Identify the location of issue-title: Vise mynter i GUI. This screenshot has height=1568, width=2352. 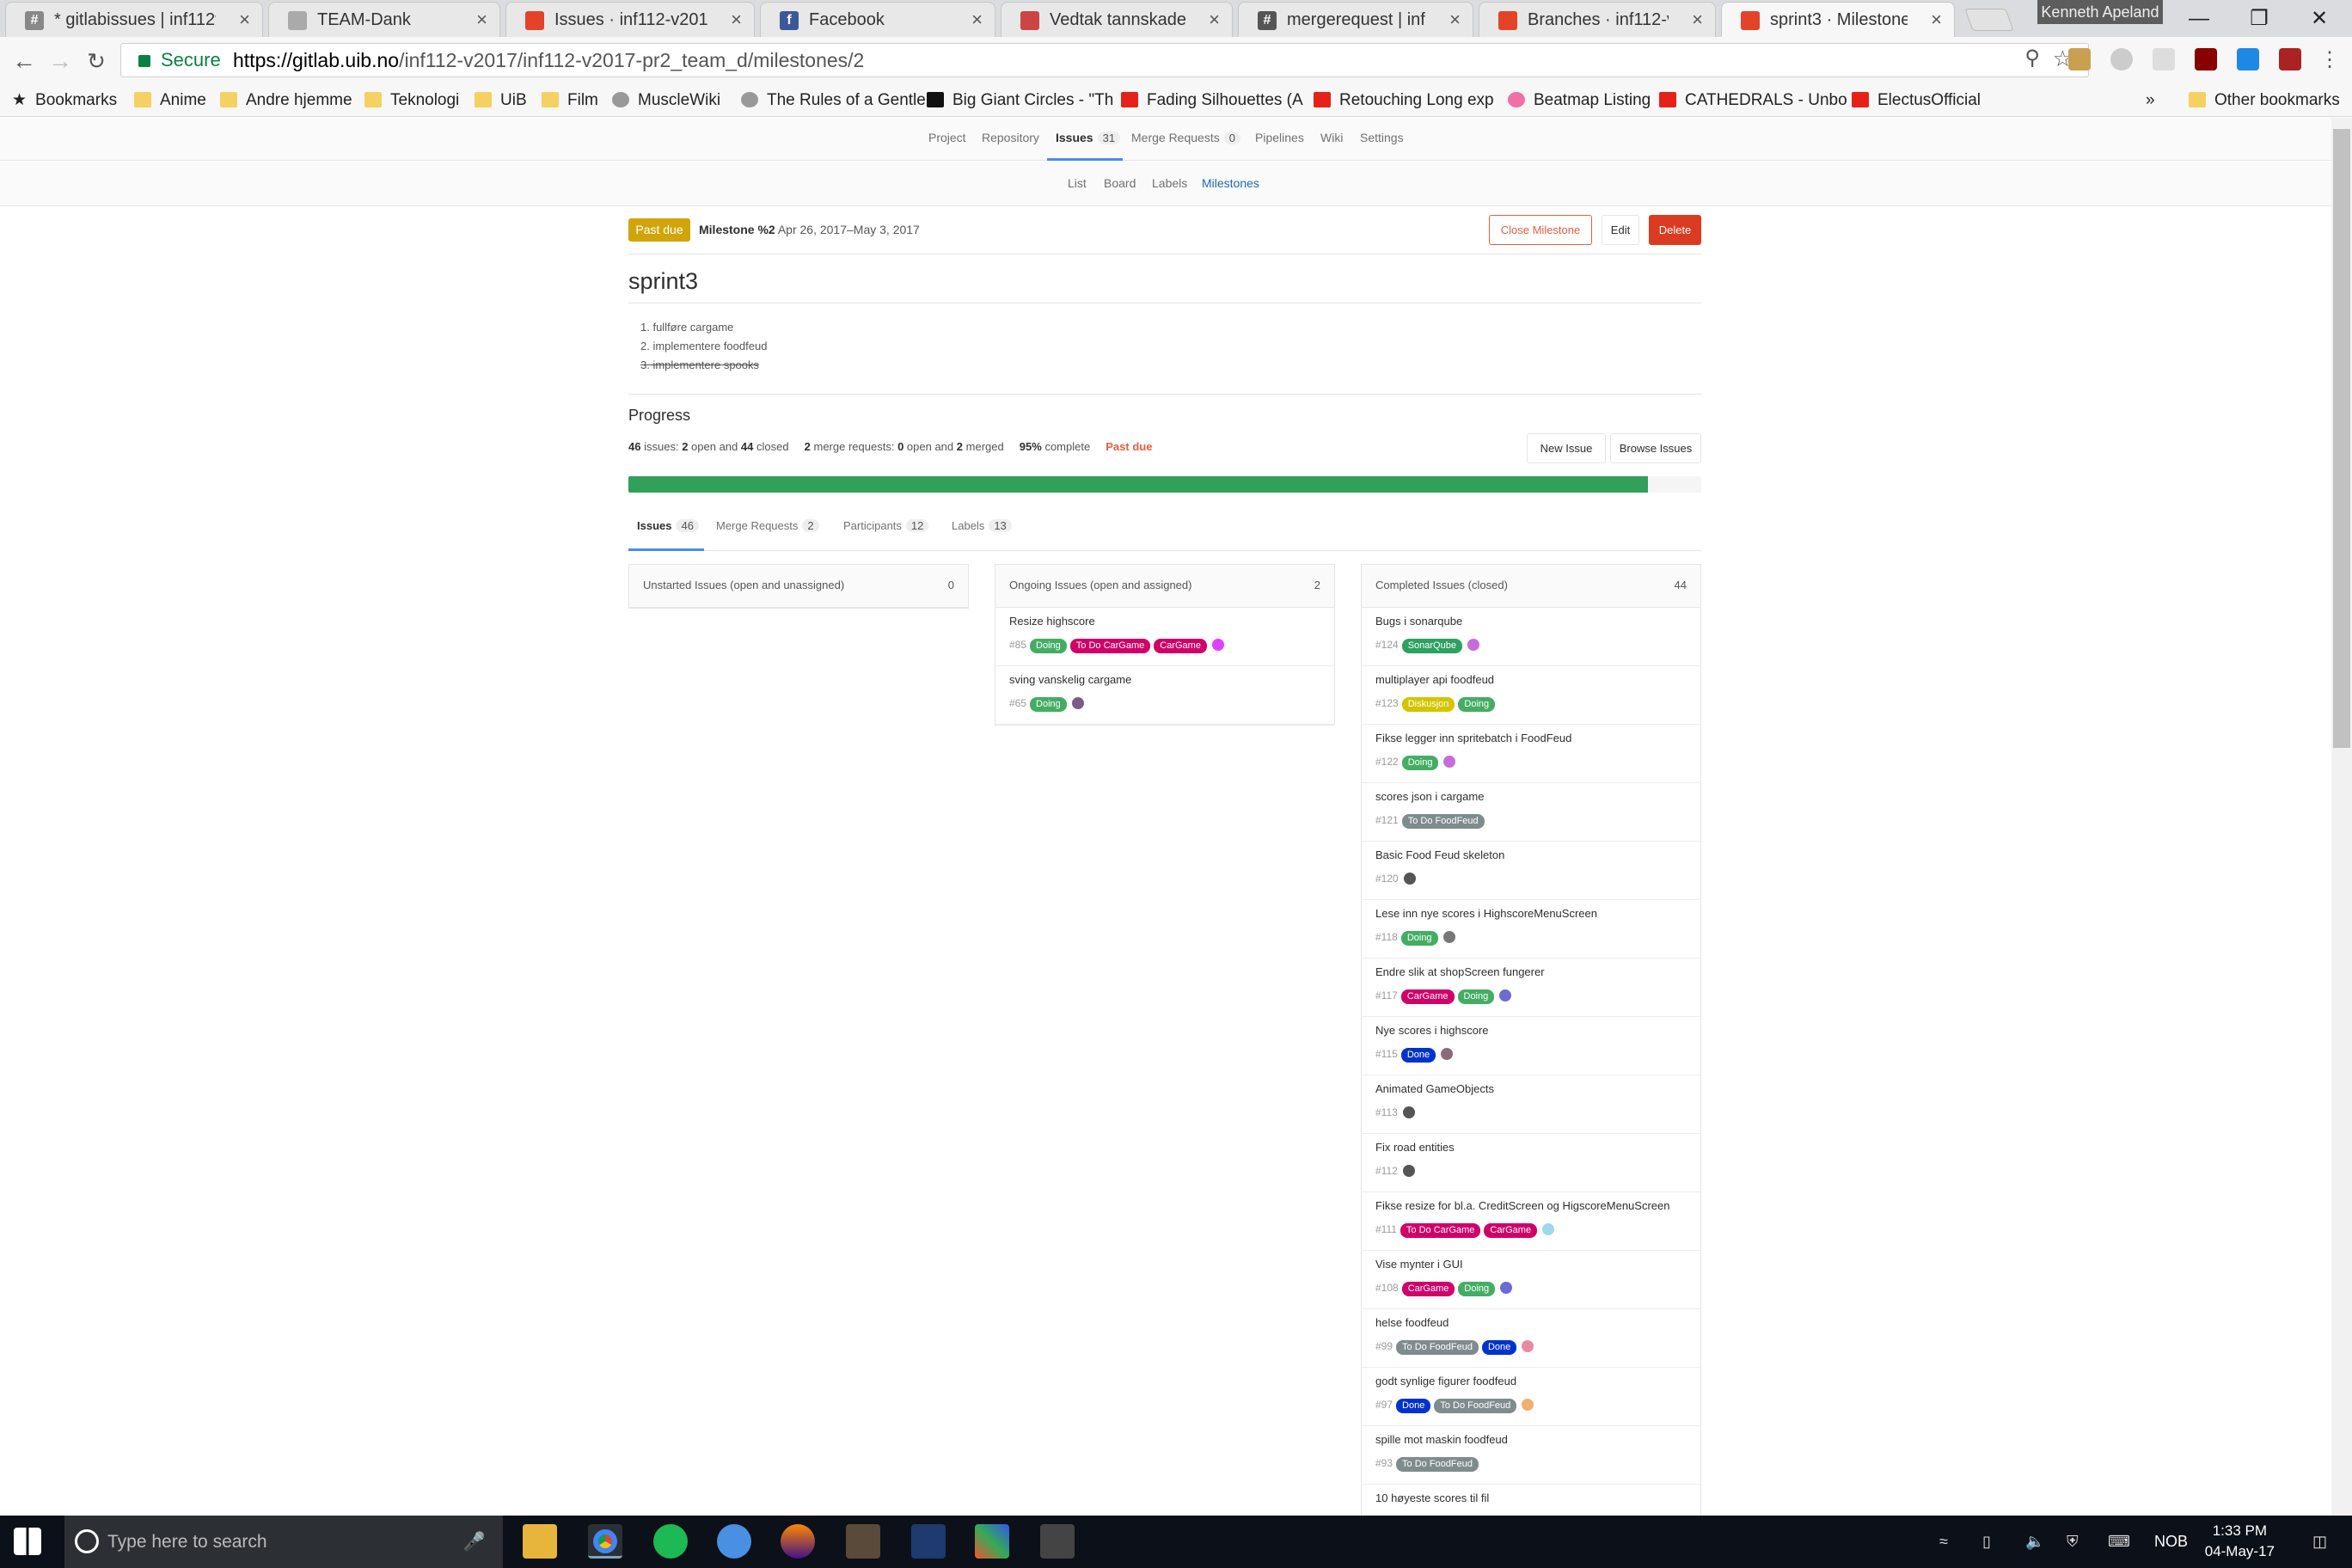
(1531, 1264).